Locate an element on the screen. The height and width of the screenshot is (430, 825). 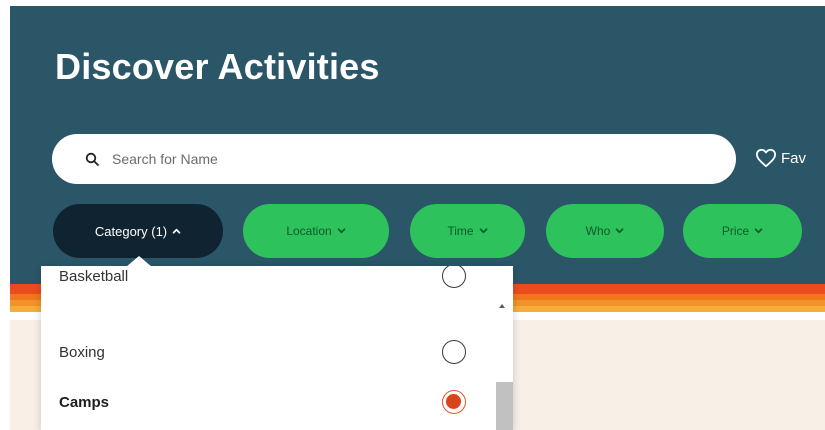
filter-location: Location is located at coordinates (316, 231).